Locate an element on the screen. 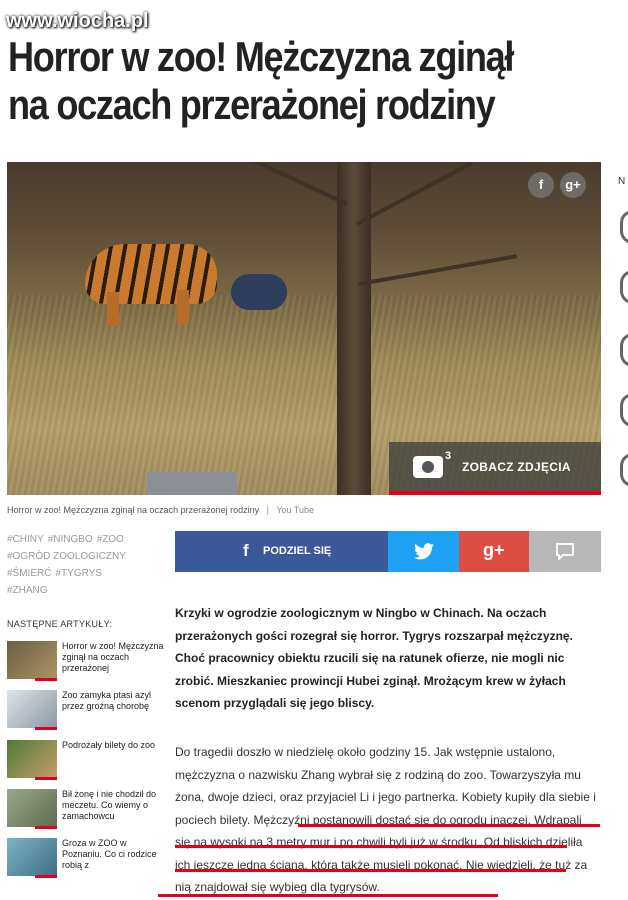 The image size is (628, 900). caption-source: You Tube is located at coordinates (295, 510).